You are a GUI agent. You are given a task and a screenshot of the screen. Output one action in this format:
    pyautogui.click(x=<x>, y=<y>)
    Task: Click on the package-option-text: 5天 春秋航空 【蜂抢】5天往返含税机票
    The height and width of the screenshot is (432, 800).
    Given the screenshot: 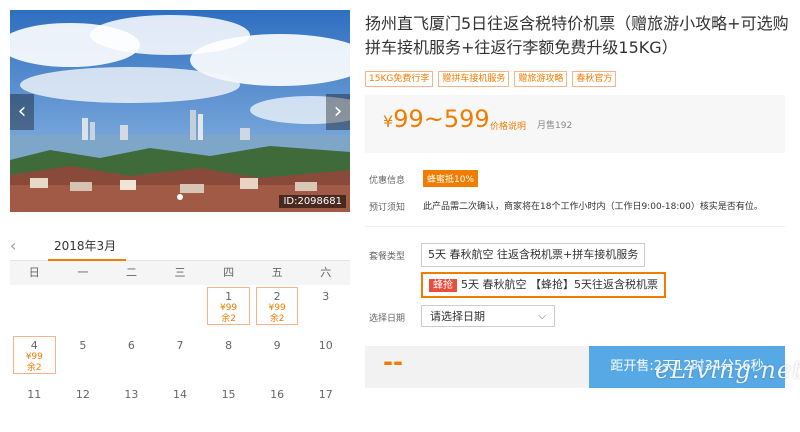 What is the action you would take?
    pyautogui.click(x=559, y=284)
    